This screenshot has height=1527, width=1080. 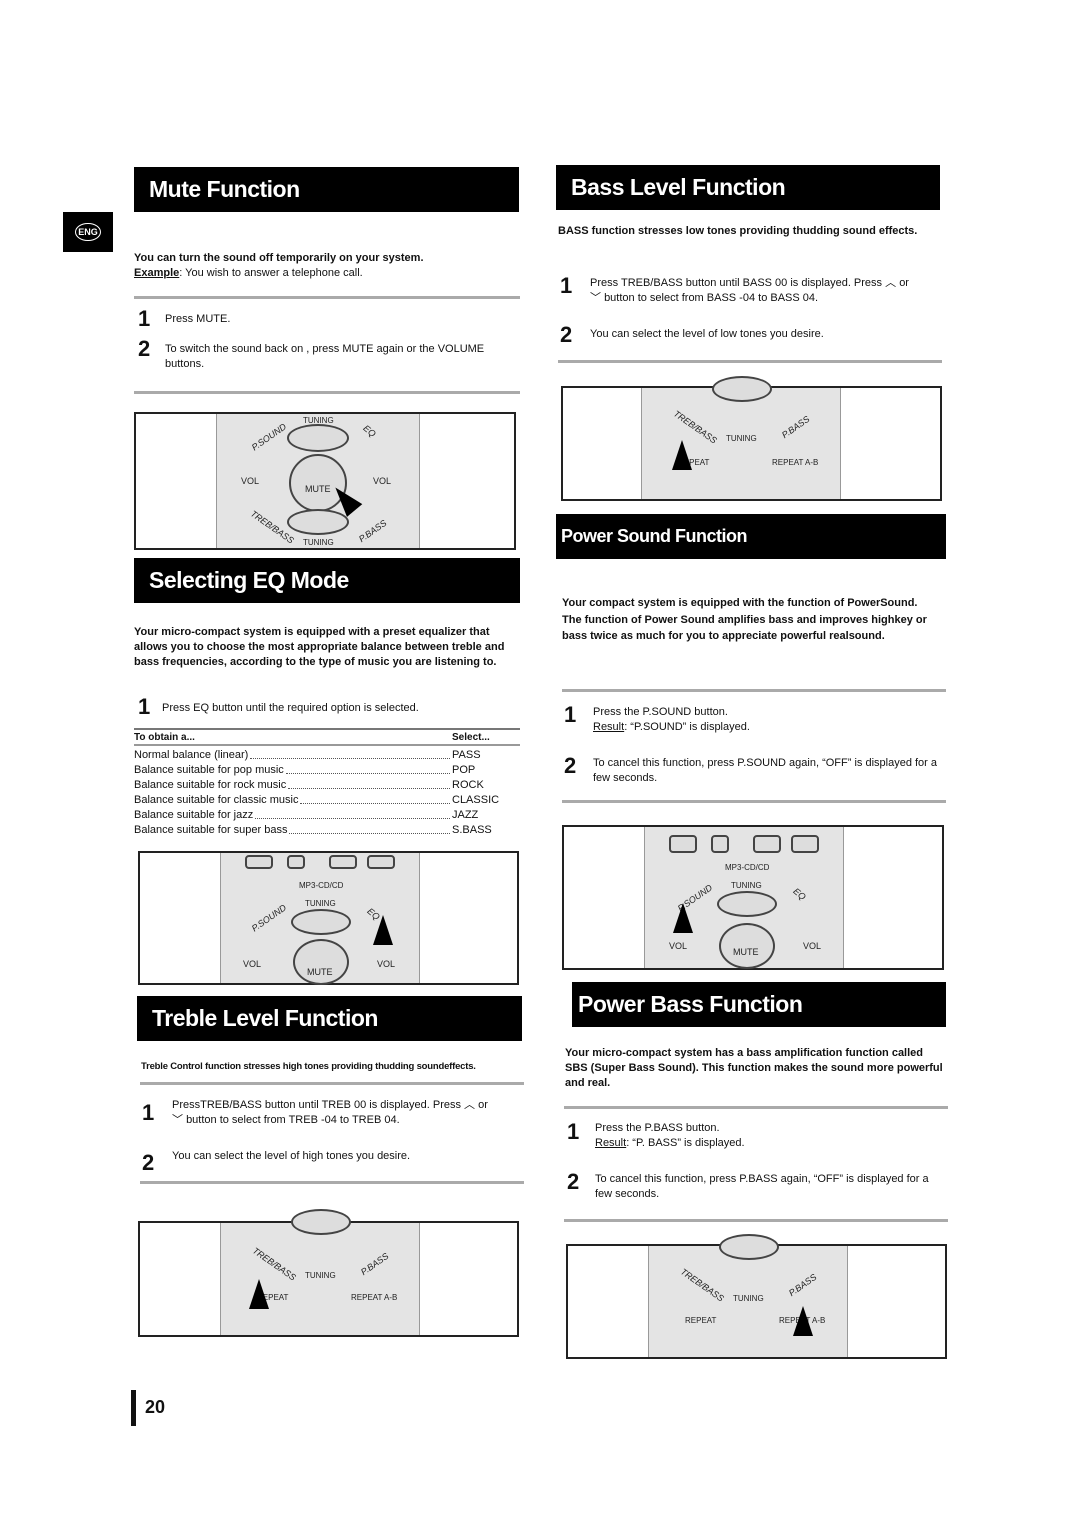 I want to click on remote-image-eq: MP3-CD/CD TUNING P.SOUND EQ VOL MUTE VOL, so click(x=328, y=918).